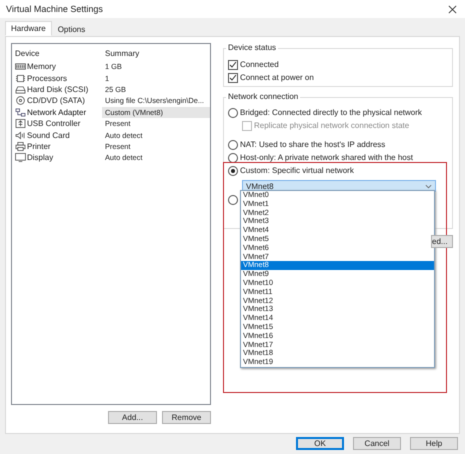 This screenshot has width=465, height=454. Describe the element at coordinates (313, 144) in the screenshot. I see `radio-label: NAT: Used to share the host's IP address` at that location.